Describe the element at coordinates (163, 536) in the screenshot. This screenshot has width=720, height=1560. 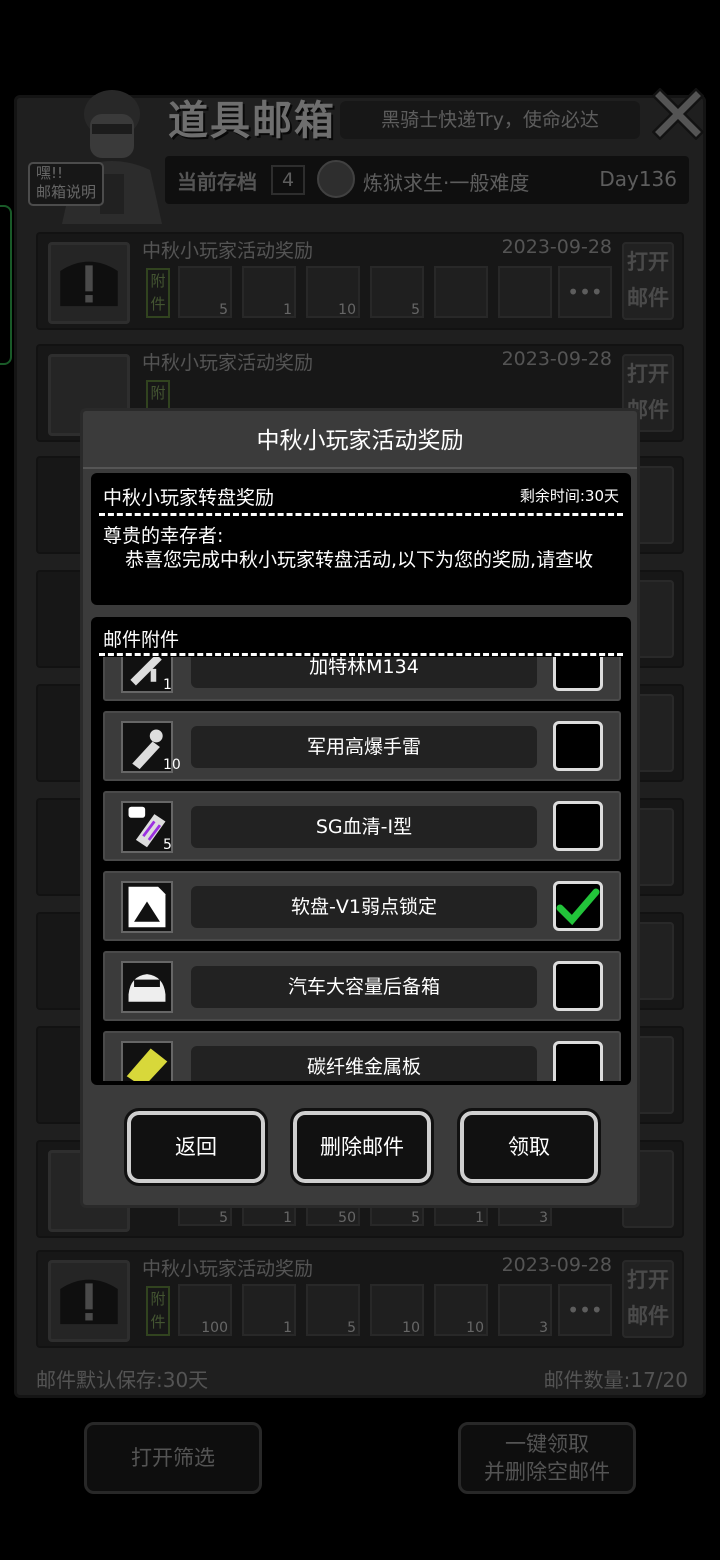
I see `message-greeting: 尊贵的幸存者:` at that location.